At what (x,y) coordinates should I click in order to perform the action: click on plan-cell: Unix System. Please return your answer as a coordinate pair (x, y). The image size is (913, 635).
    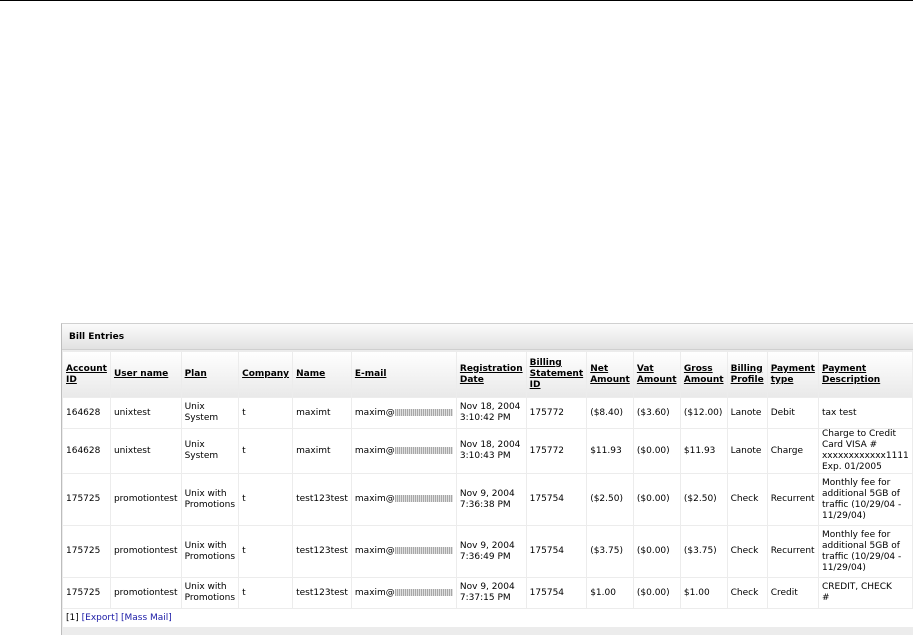
    Looking at the image, I should click on (210, 413).